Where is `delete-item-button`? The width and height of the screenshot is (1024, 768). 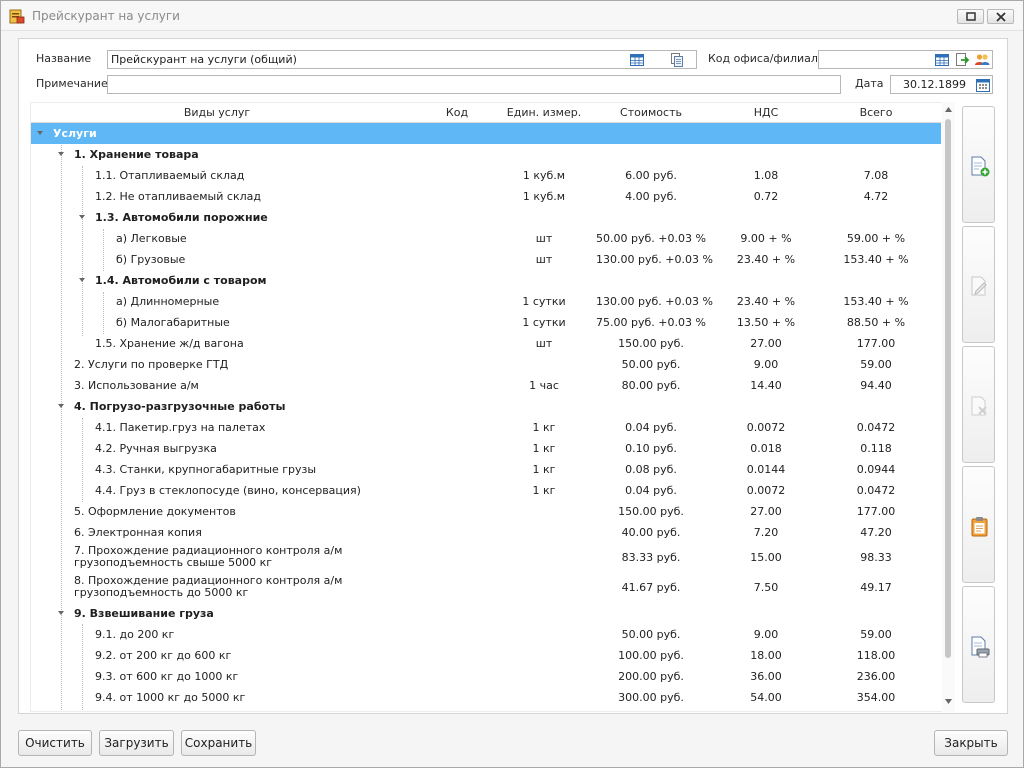 delete-item-button is located at coordinates (978, 404).